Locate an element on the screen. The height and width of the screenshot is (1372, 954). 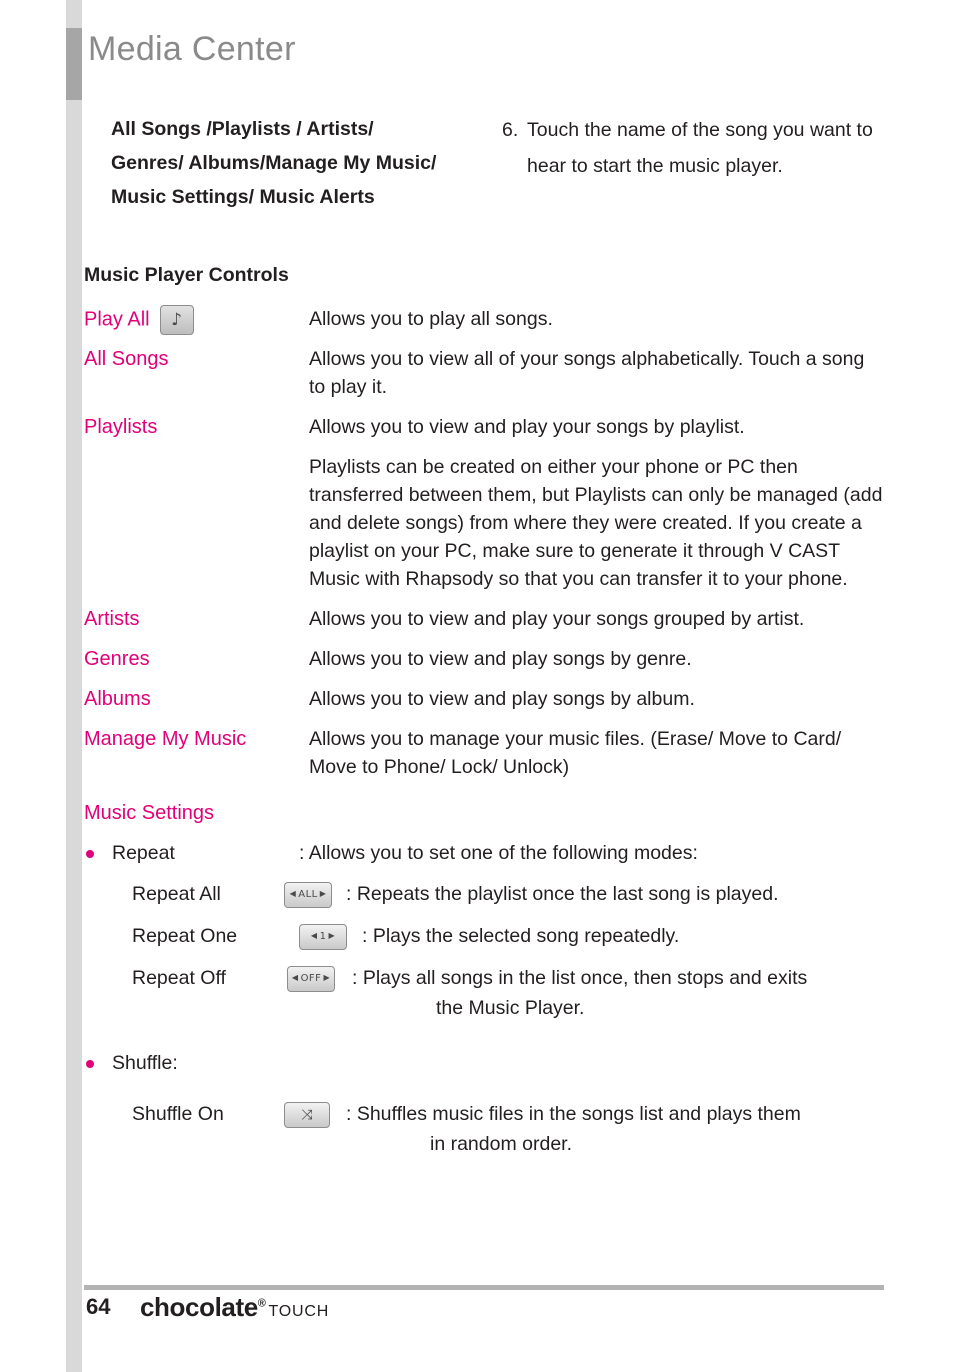
bullet-label-repeat: Repeat is located at coordinates (143, 853).